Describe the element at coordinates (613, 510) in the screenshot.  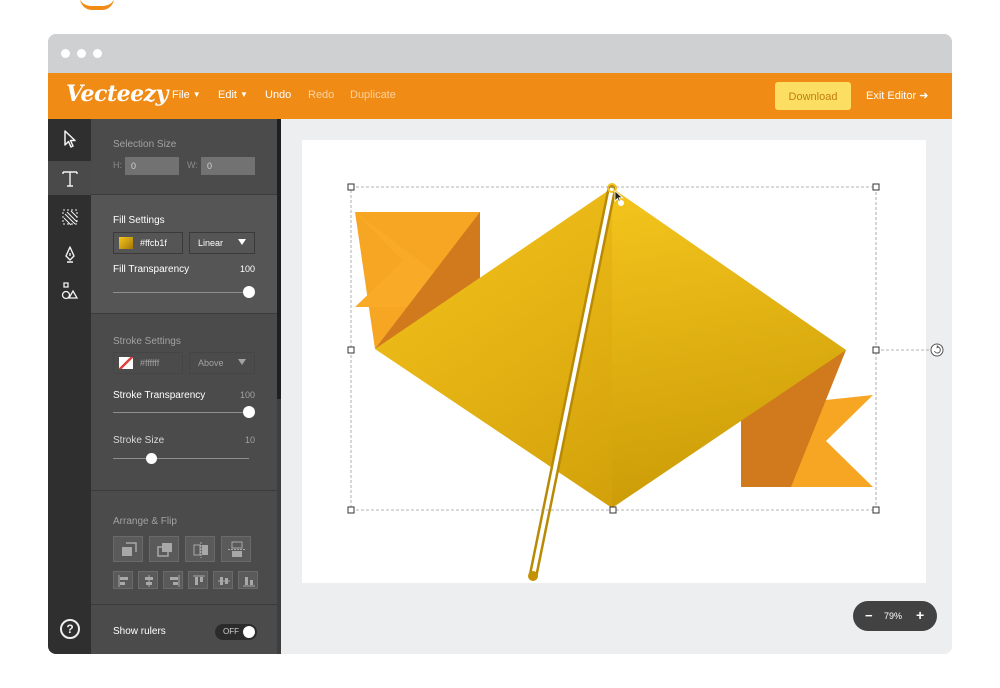
I see `resize-handle-s` at that location.